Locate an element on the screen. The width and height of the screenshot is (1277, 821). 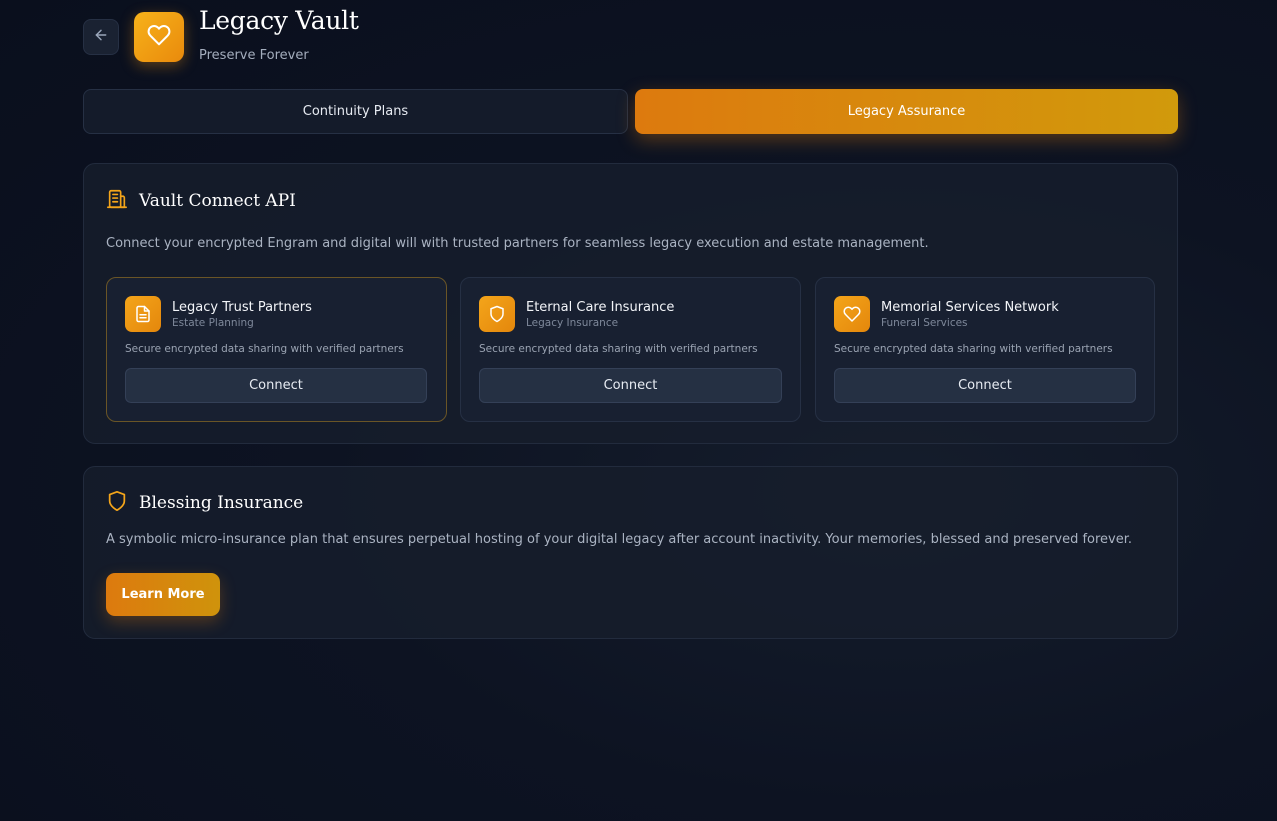
tab-bar: Continuity Plans Legacy Assurance is located at coordinates (630, 111).